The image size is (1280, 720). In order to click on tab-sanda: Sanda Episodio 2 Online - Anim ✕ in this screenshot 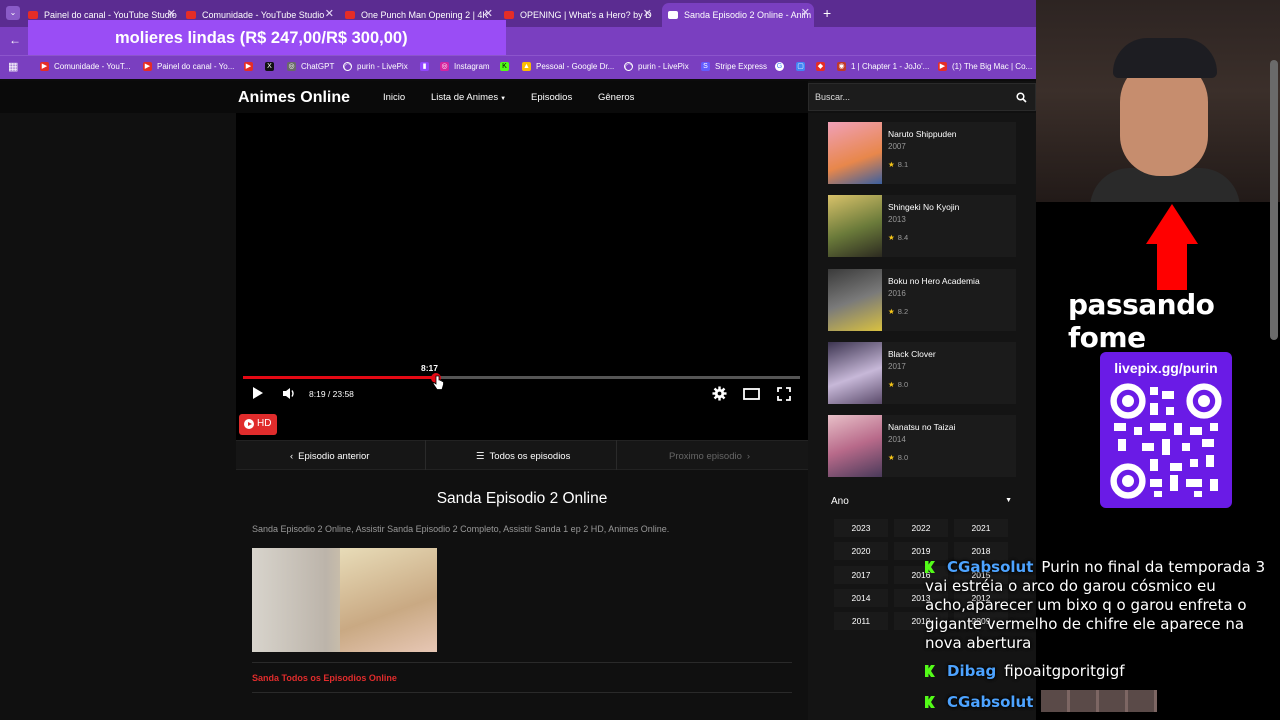, I will do `click(738, 15)`.